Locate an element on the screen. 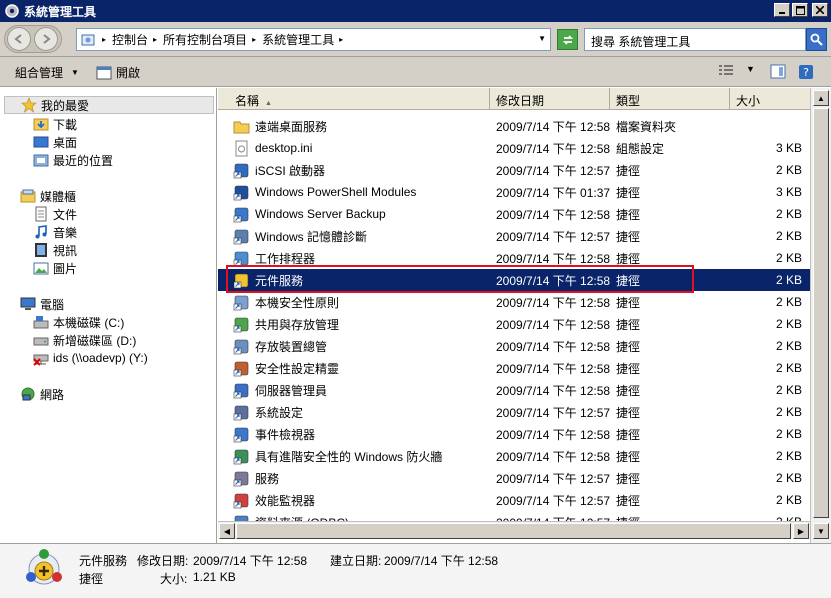 The image size is (831, 598). disk-icon is located at coordinates (41, 341).